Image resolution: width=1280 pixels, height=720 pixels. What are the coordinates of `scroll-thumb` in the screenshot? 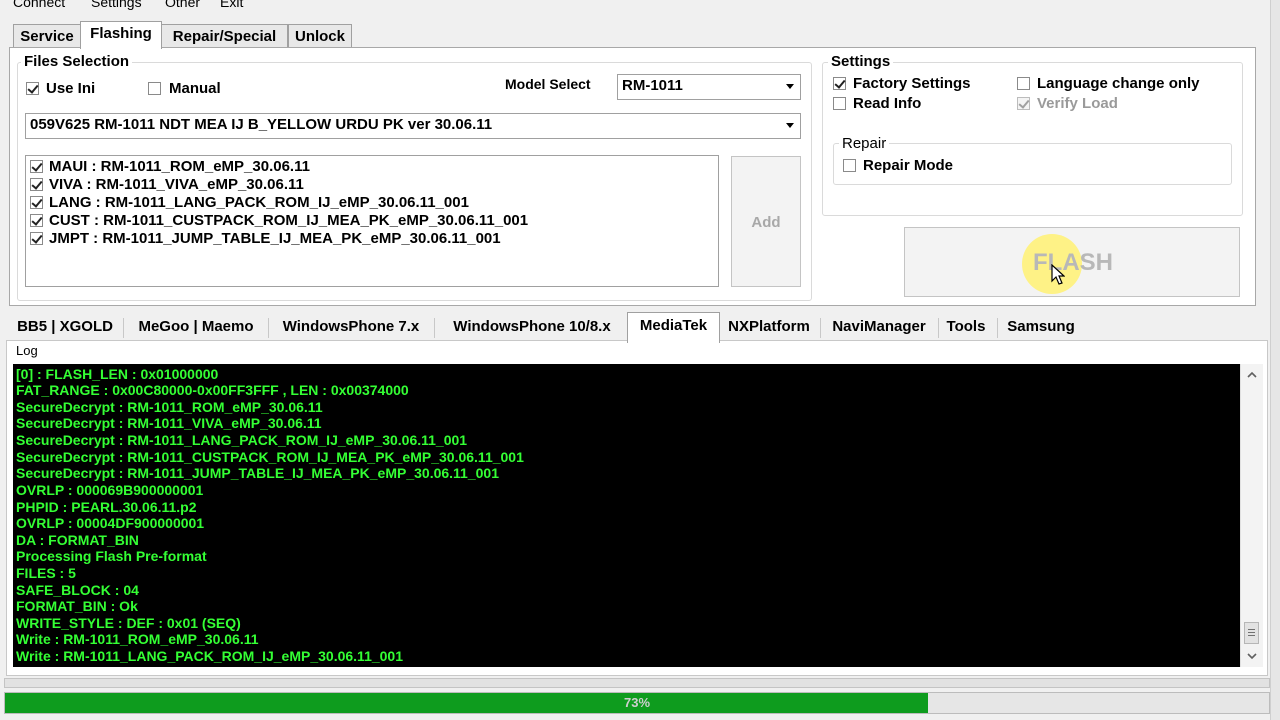 It's located at (1251, 633).